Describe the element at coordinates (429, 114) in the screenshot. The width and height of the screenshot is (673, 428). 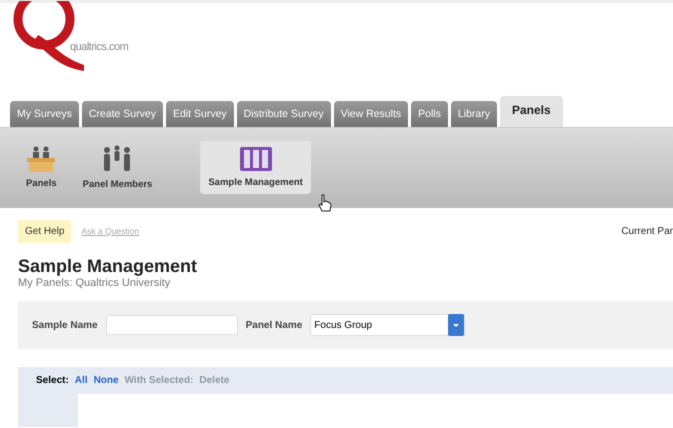
I see `nav-tab: Polls` at that location.